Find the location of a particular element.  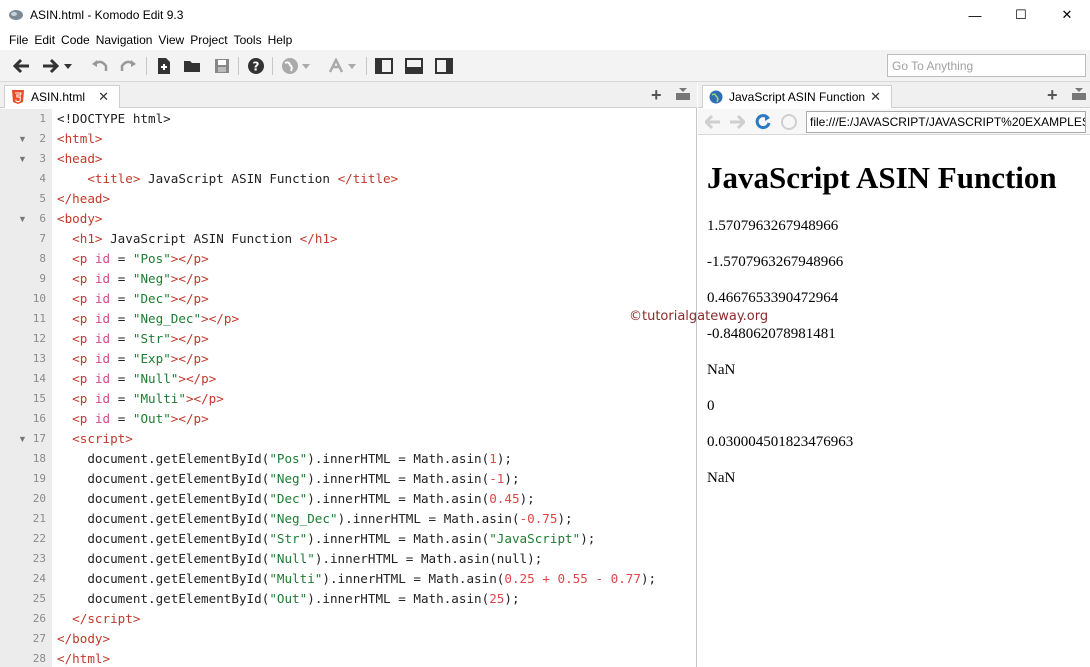

line-number: 4 is located at coordinates (42, 178).